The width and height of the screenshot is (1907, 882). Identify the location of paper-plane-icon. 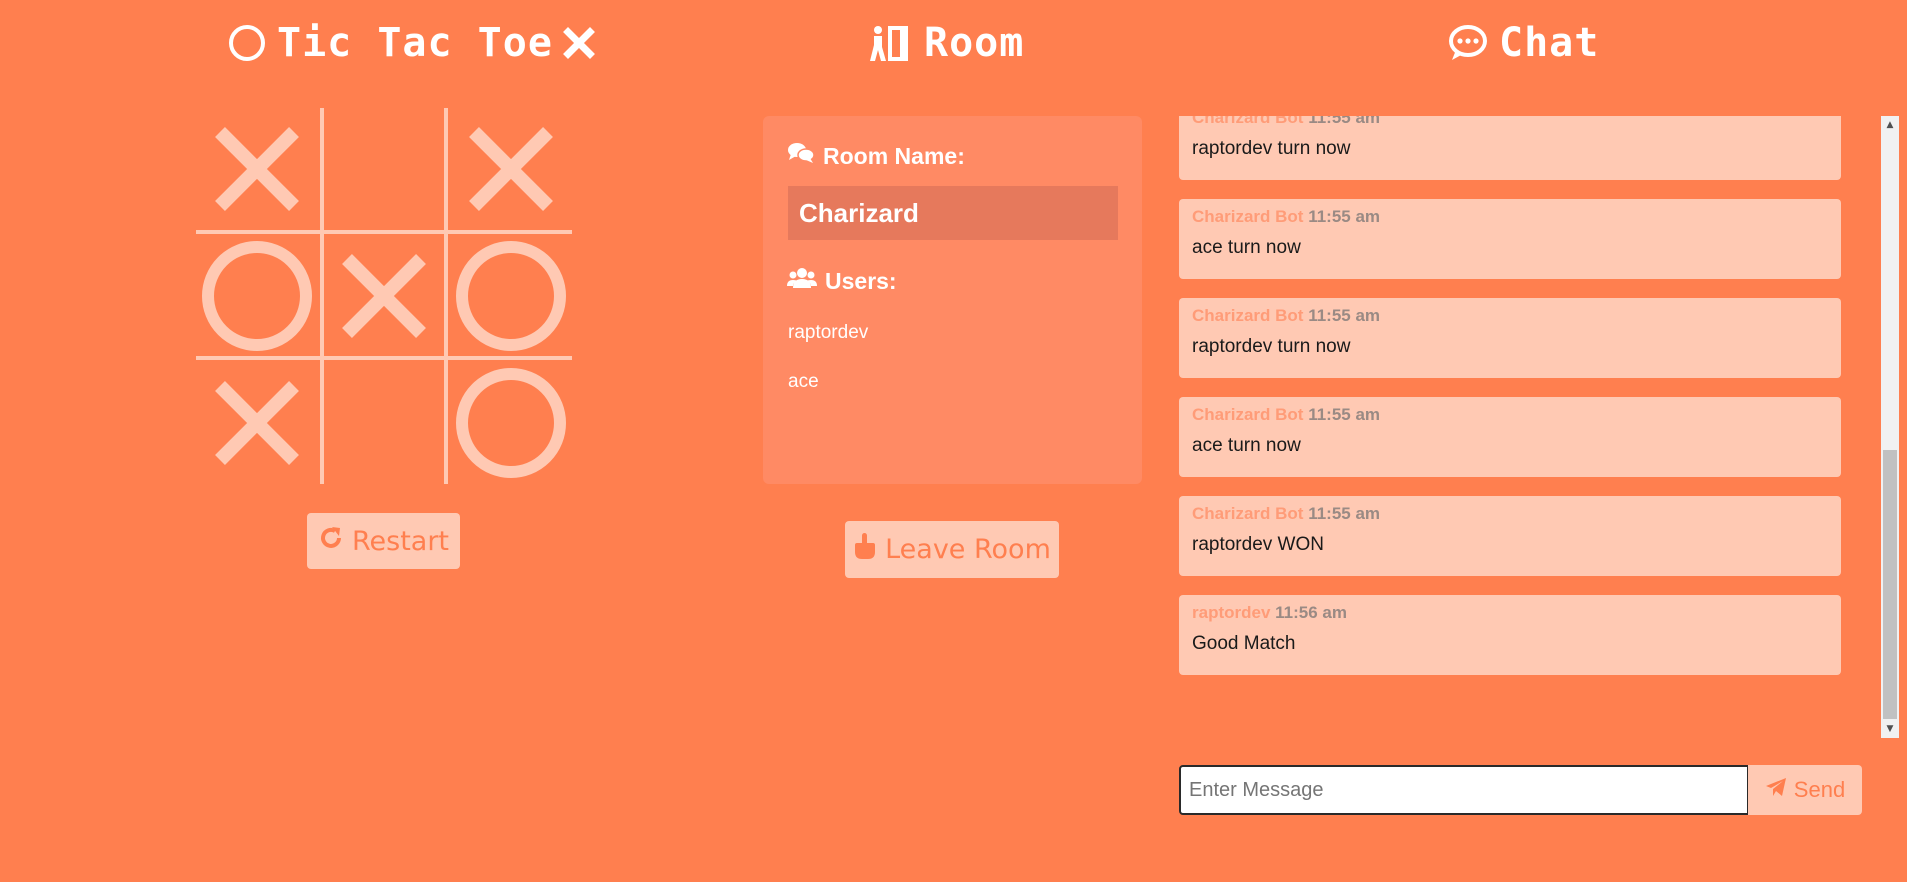
(1776, 790).